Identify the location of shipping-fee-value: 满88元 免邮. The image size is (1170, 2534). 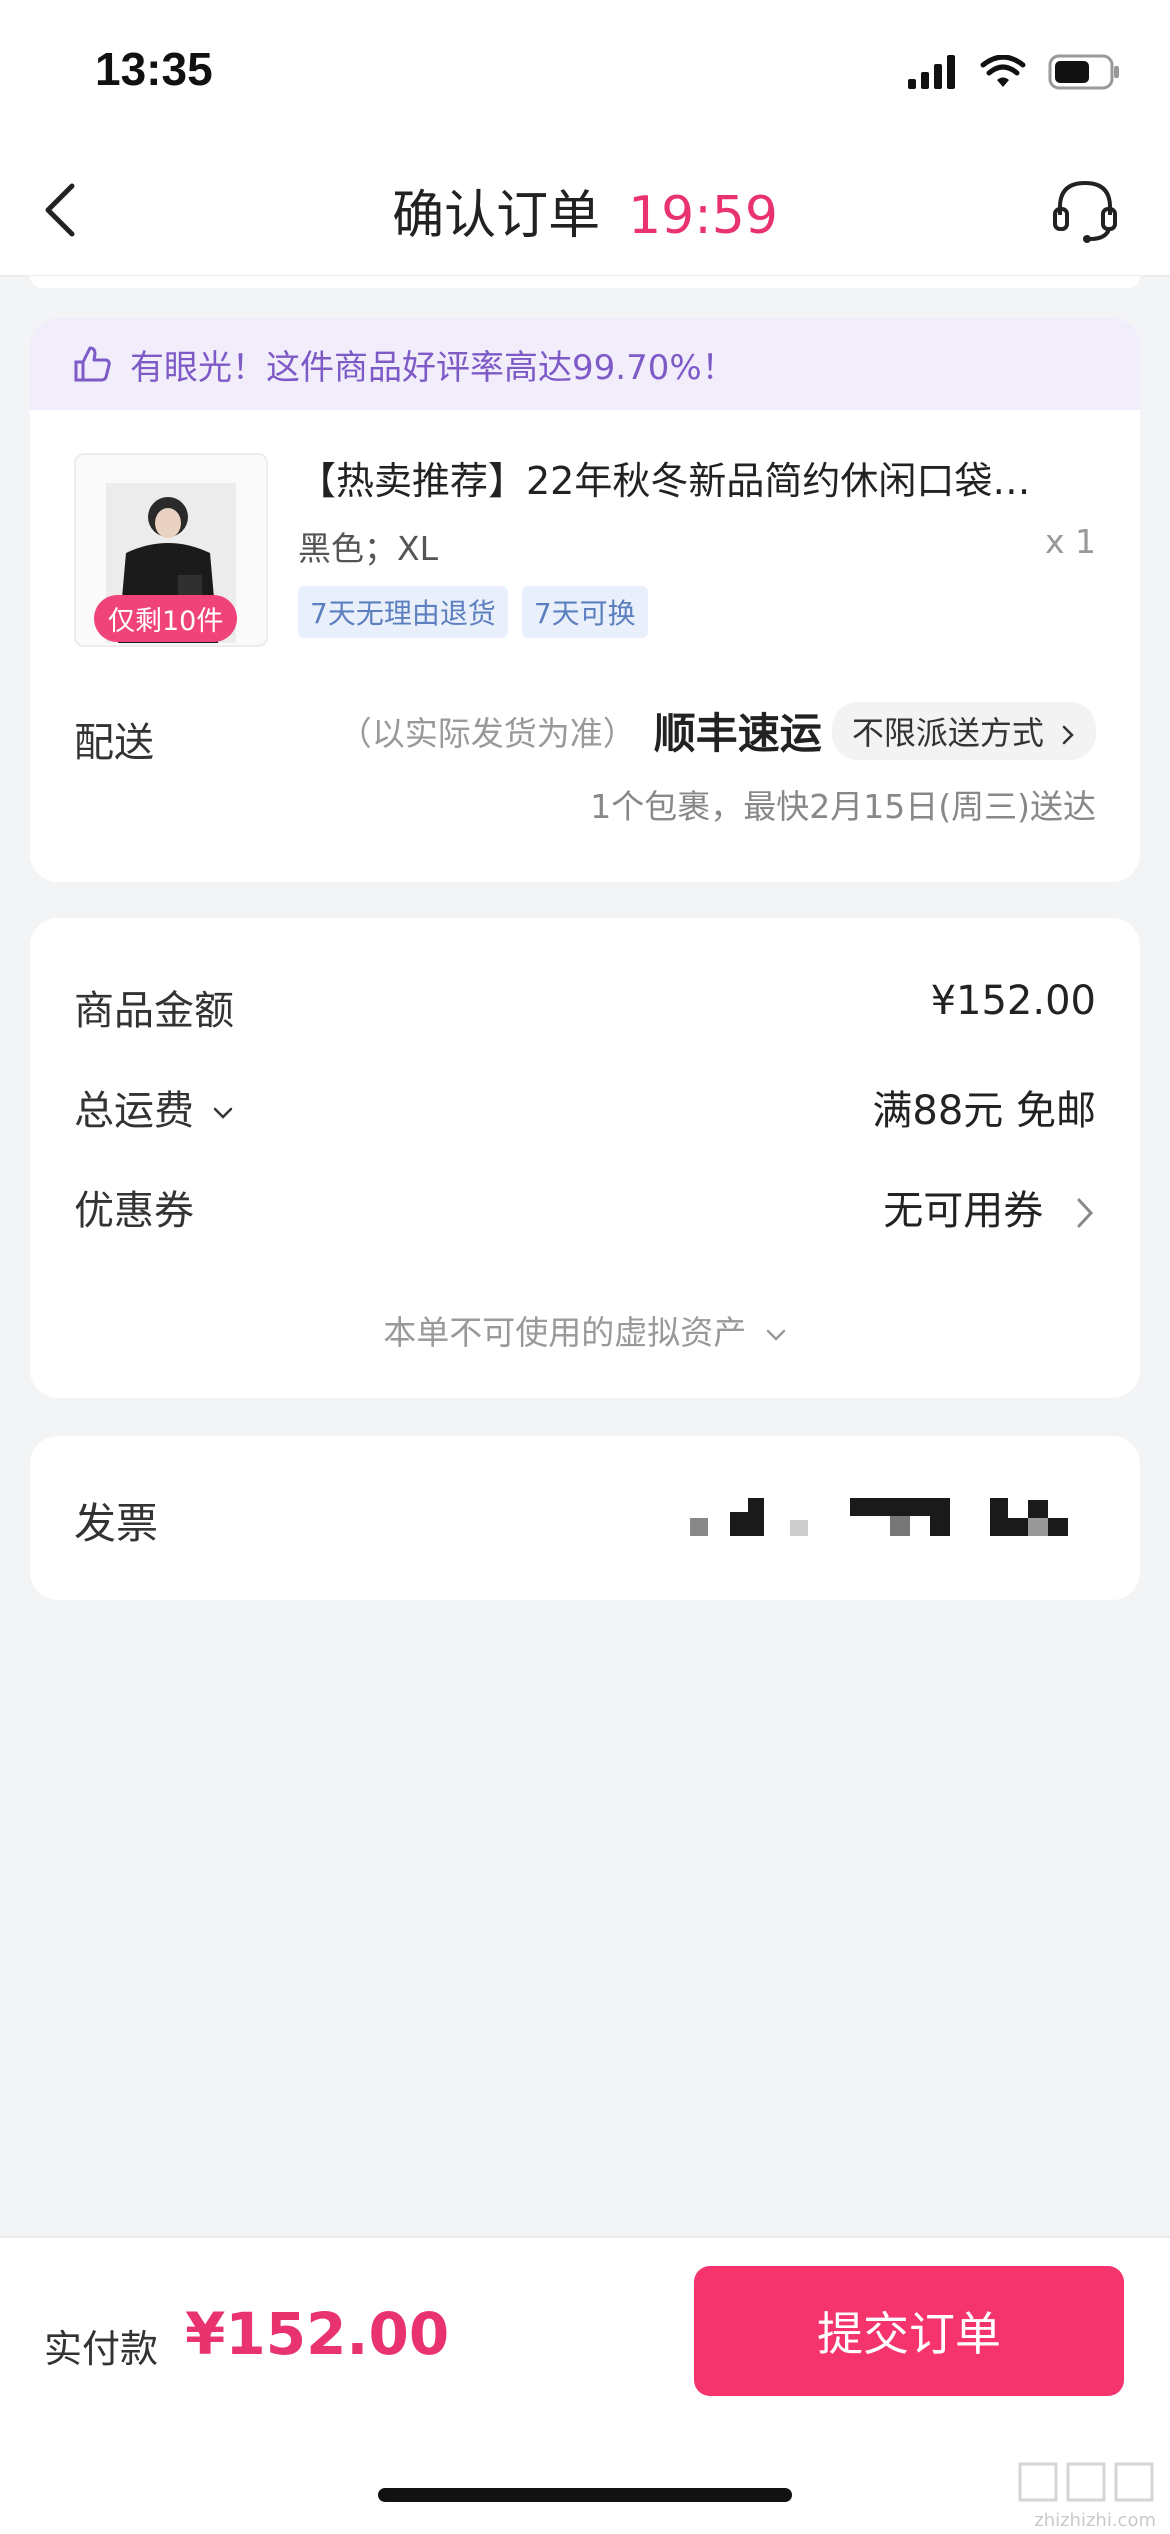
(984, 1111).